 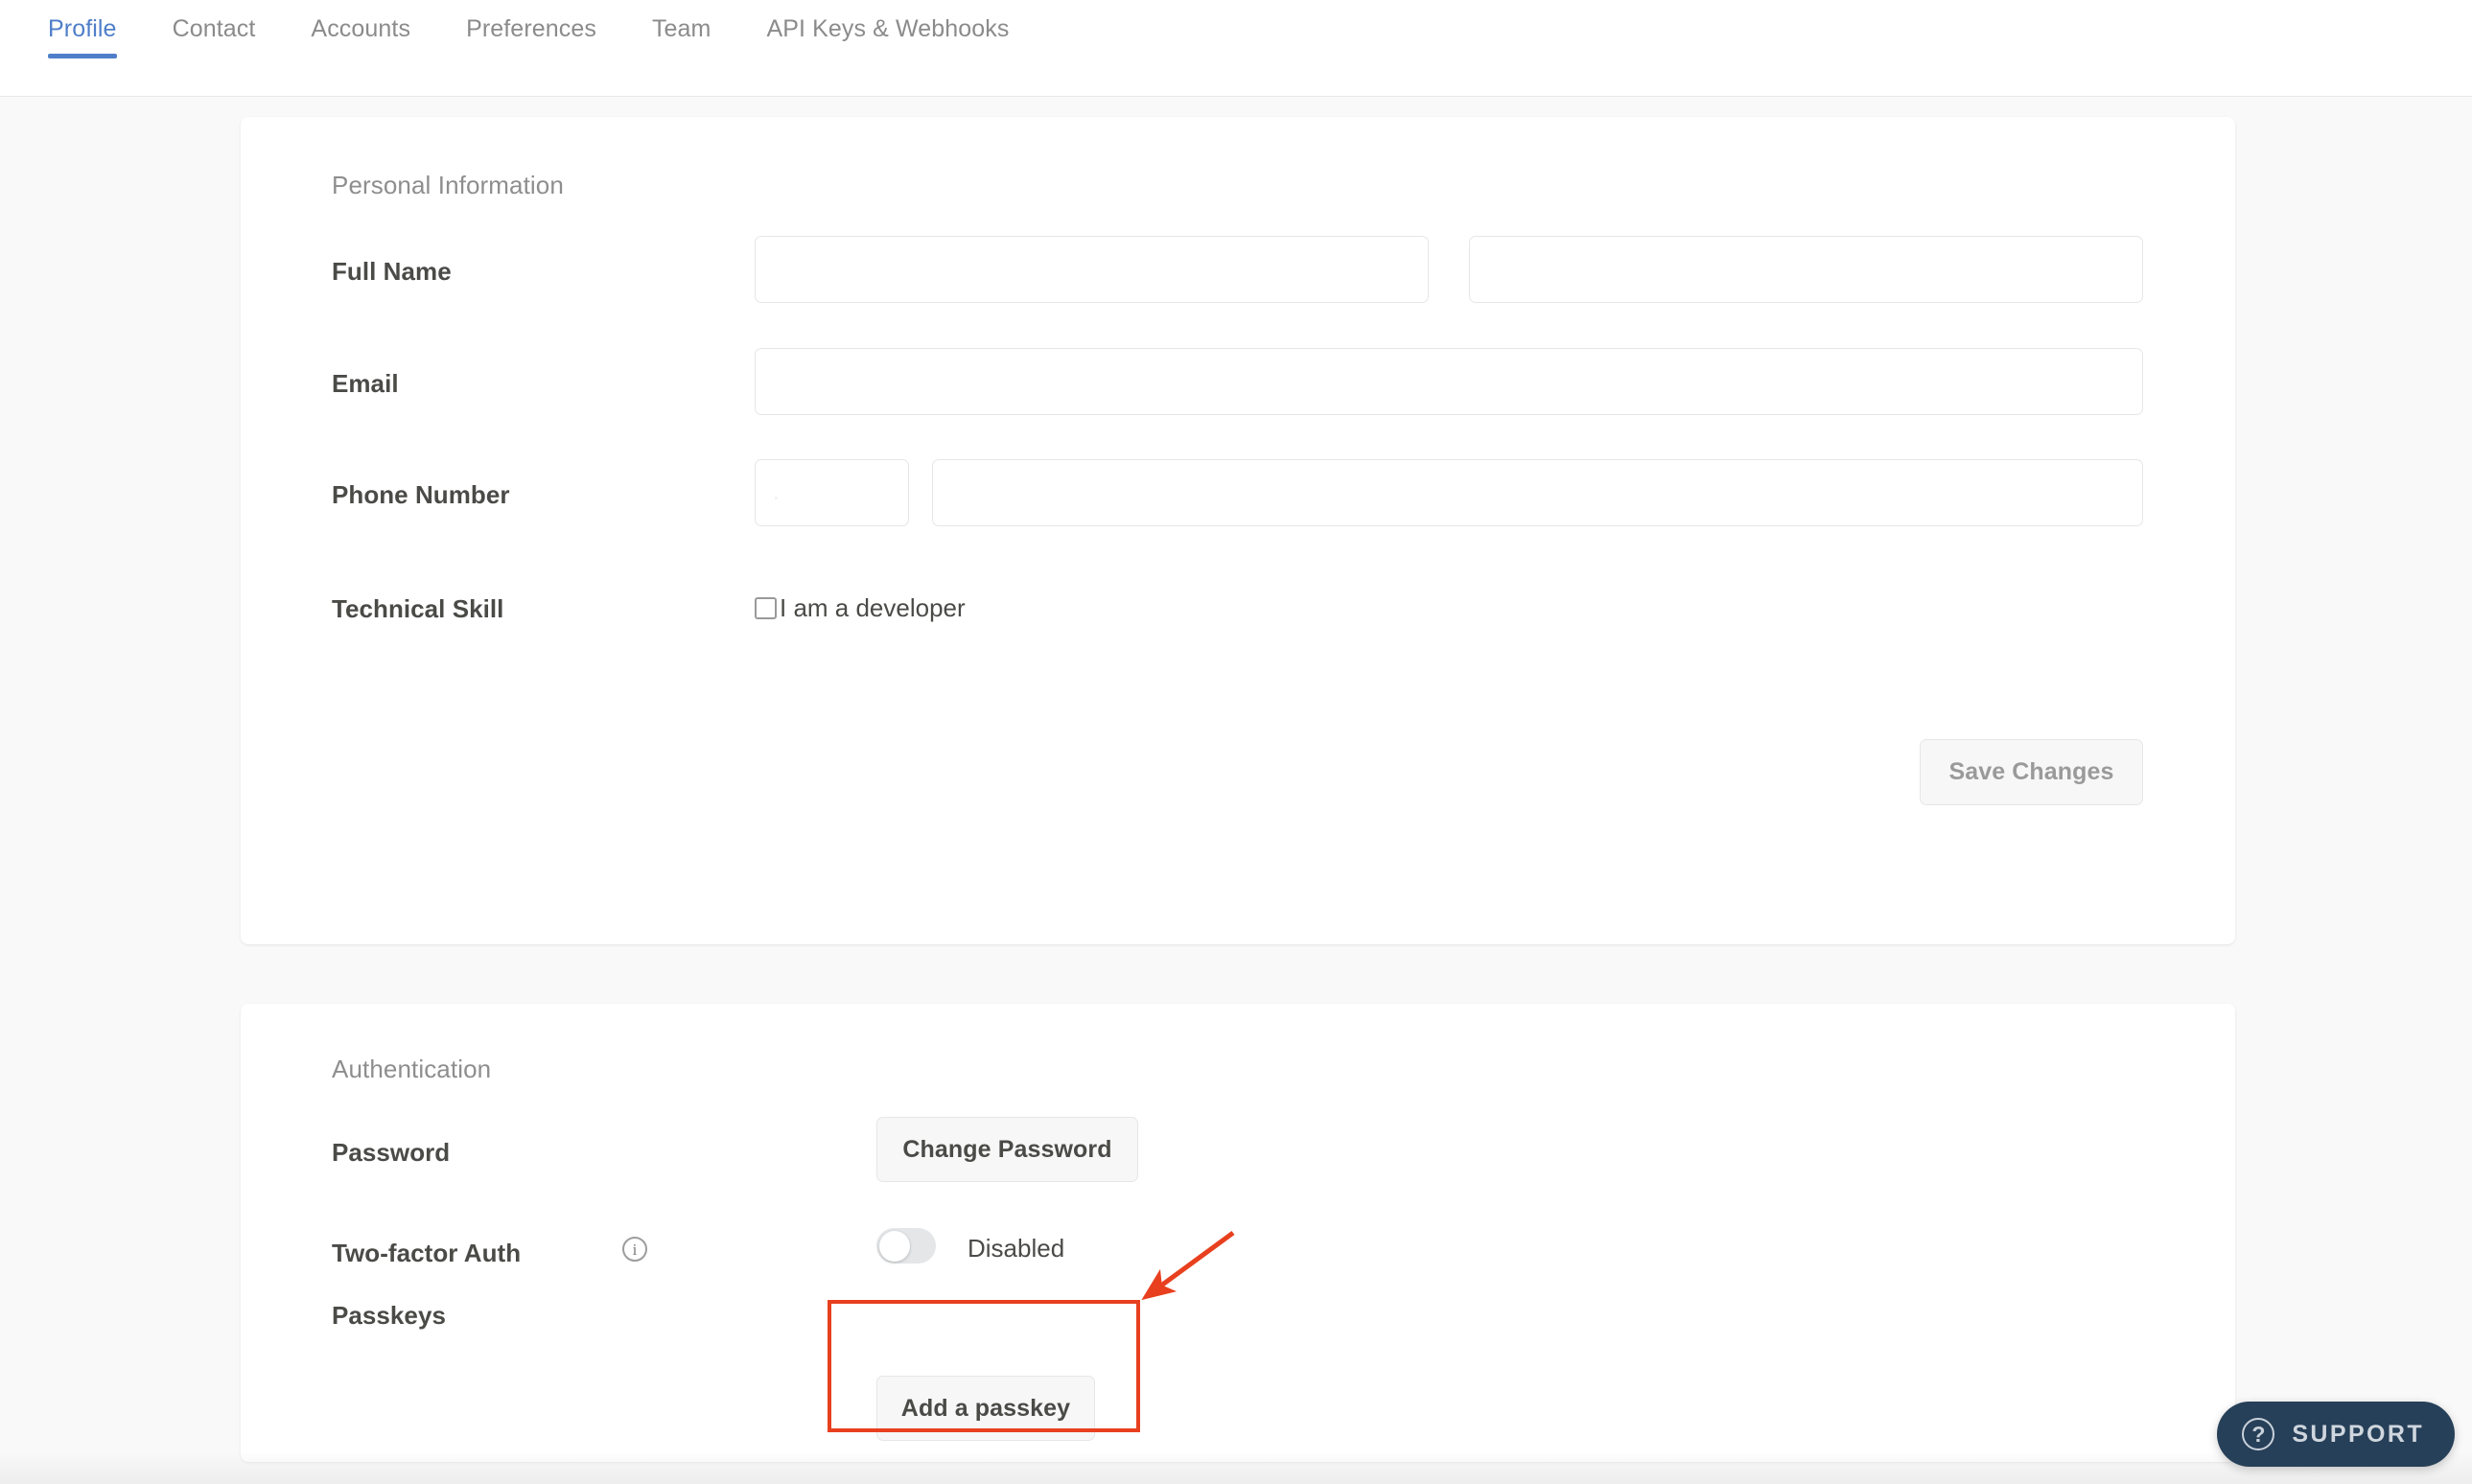 I want to click on authentication-title: Authentication, so click(x=412, y=1069).